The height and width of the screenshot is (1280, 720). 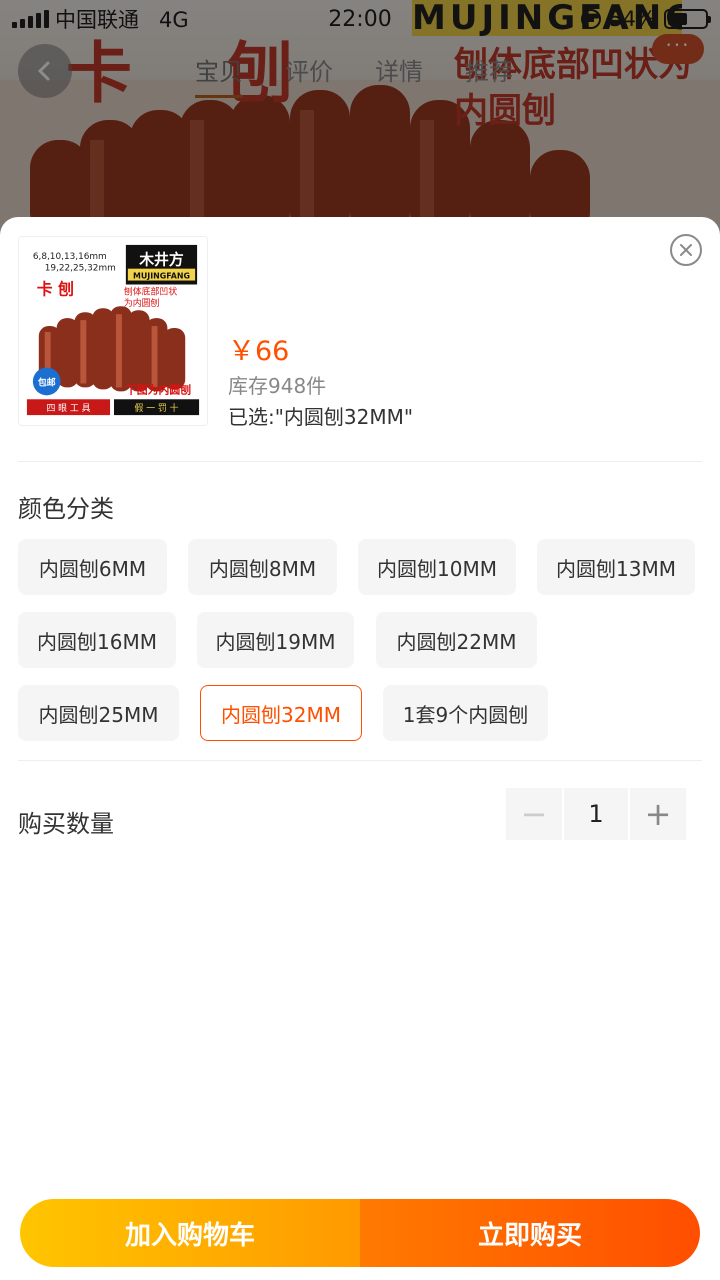 I want to click on close-button, so click(x=686, y=250).